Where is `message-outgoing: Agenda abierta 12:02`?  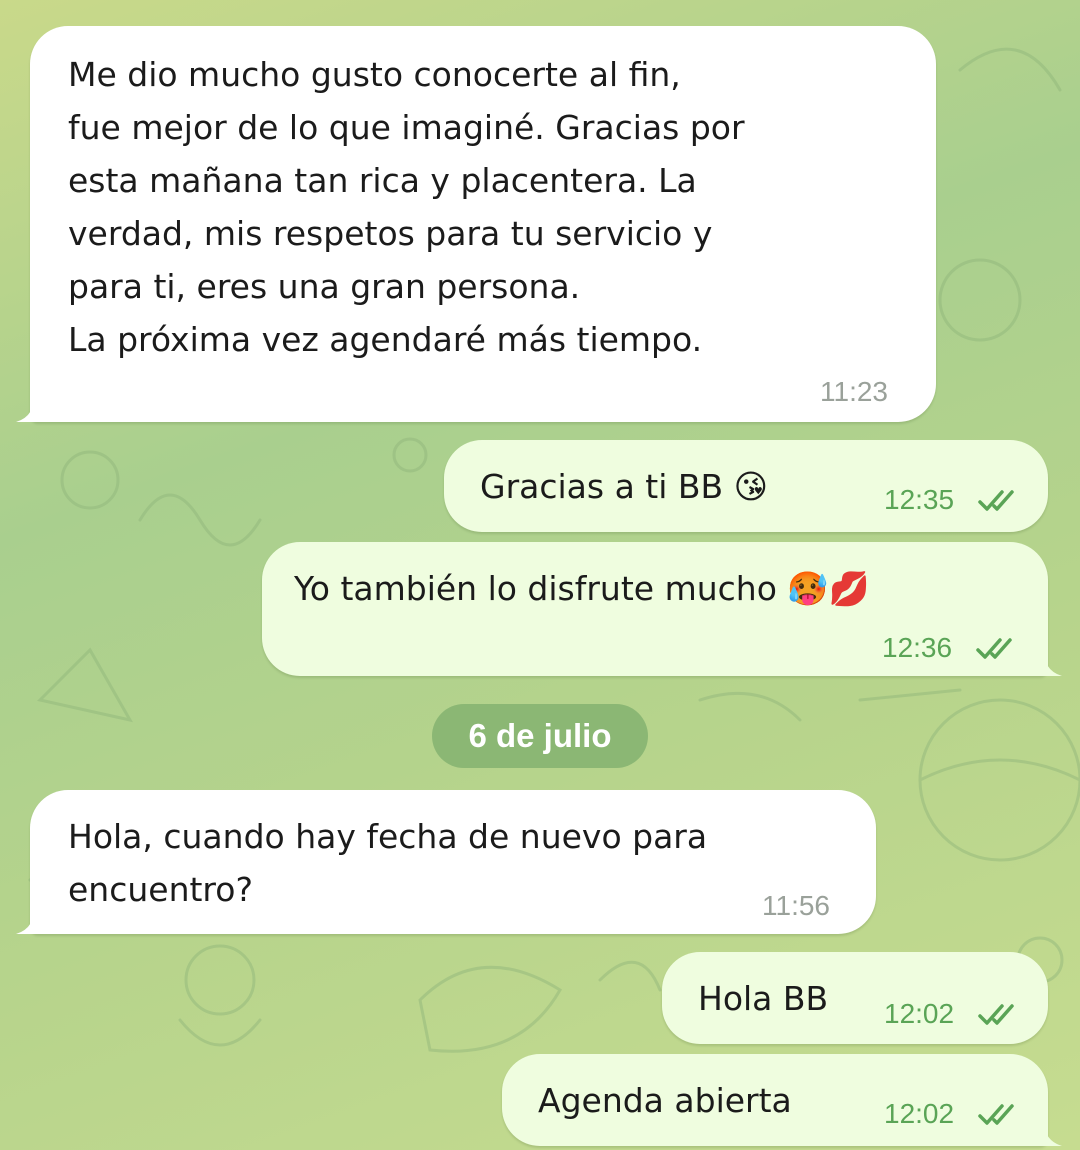
message-outgoing: Agenda abierta 12:02 is located at coordinates (782, 1100).